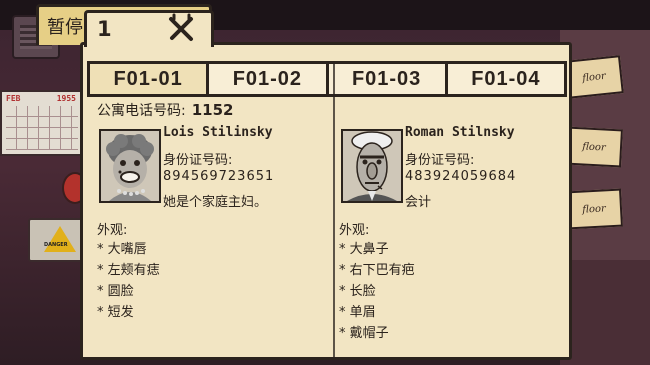 The height and width of the screenshot is (365, 650). Describe the element at coordinates (418, 202) in the screenshot. I see `occupation: 会计` at that location.